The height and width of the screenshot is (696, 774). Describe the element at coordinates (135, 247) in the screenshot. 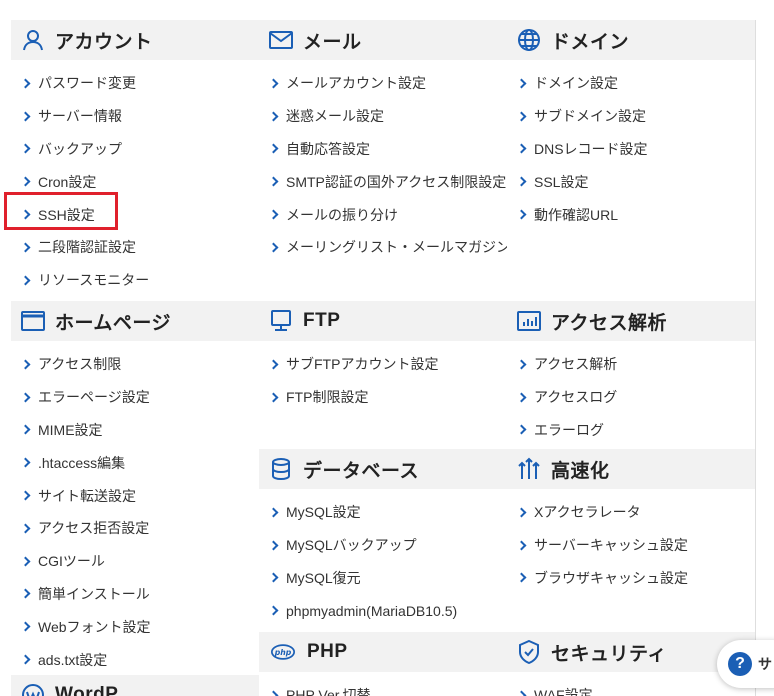

I see `menu-item-2fa: 二段階認証設定` at that location.